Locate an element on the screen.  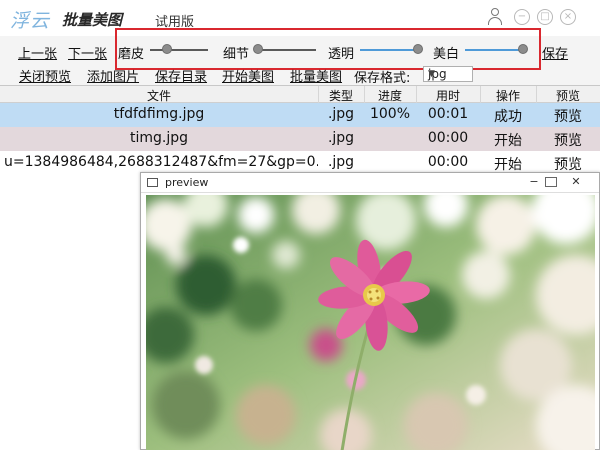
app-title: 批量美图 is located at coordinates (92, 20).